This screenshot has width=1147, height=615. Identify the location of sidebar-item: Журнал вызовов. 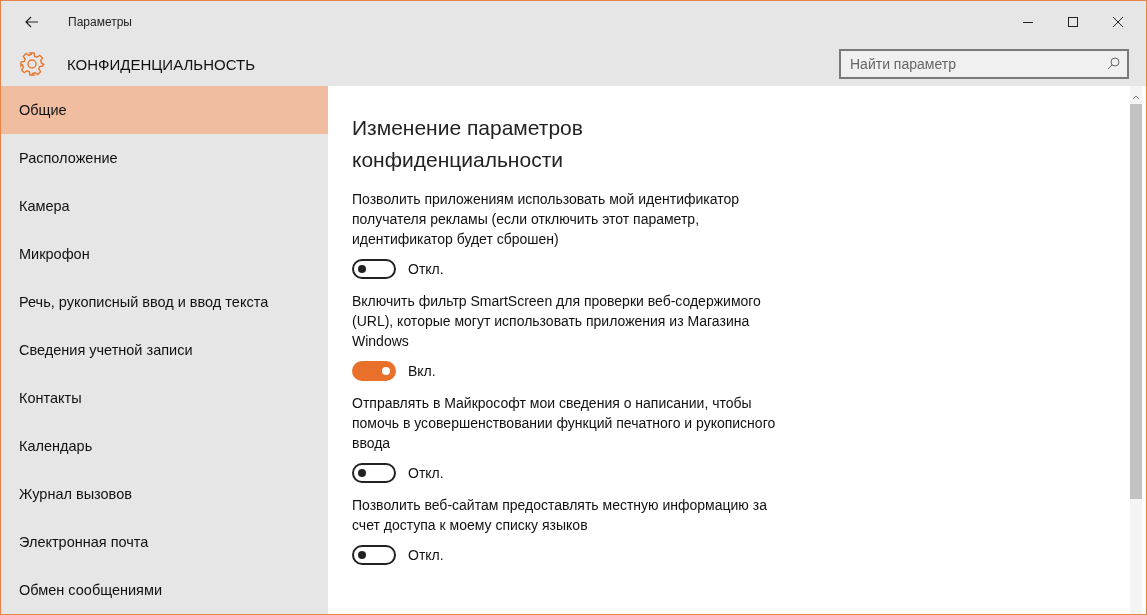
(164, 494).